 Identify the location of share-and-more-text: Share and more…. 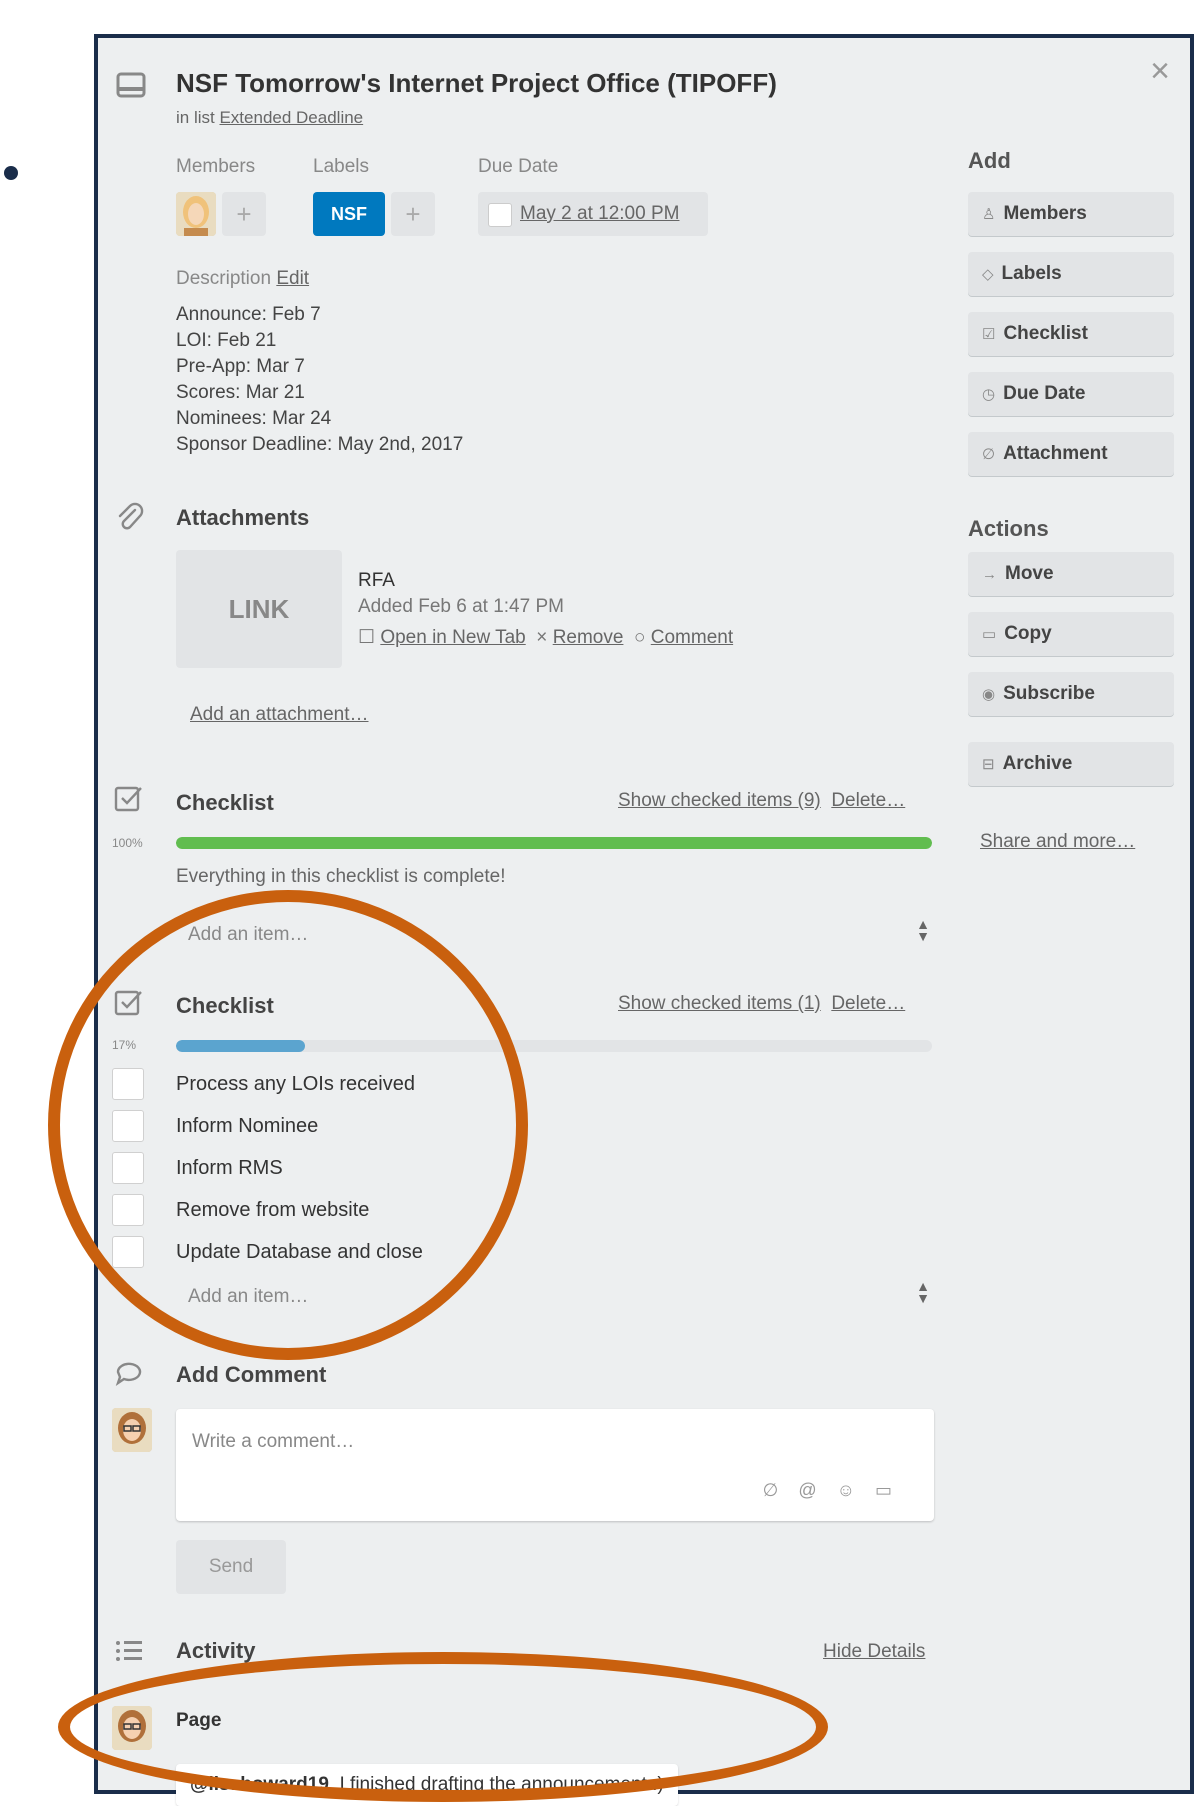
(1057, 841).